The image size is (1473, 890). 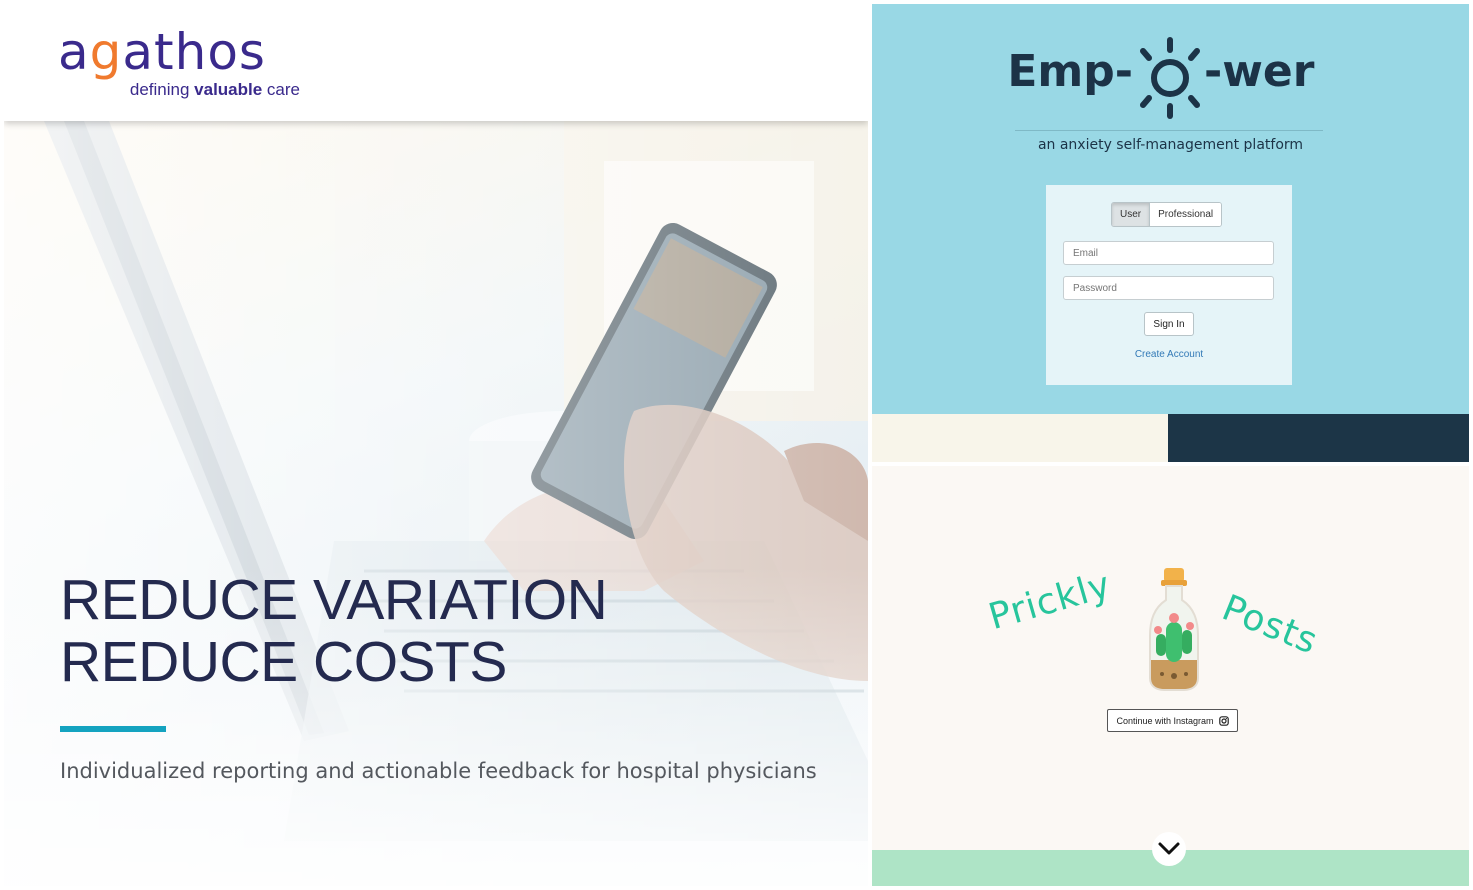 What do you see at coordinates (1259, 71) in the screenshot?
I see `logo-text-right: -wer` at bounding box center [1259, 71].